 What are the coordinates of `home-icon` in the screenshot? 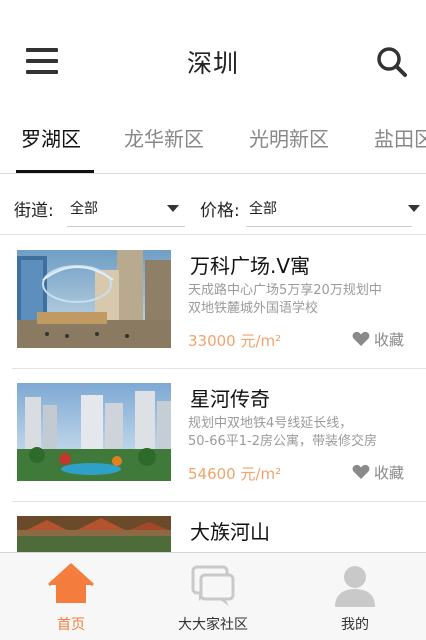 It's located at (71, 583).